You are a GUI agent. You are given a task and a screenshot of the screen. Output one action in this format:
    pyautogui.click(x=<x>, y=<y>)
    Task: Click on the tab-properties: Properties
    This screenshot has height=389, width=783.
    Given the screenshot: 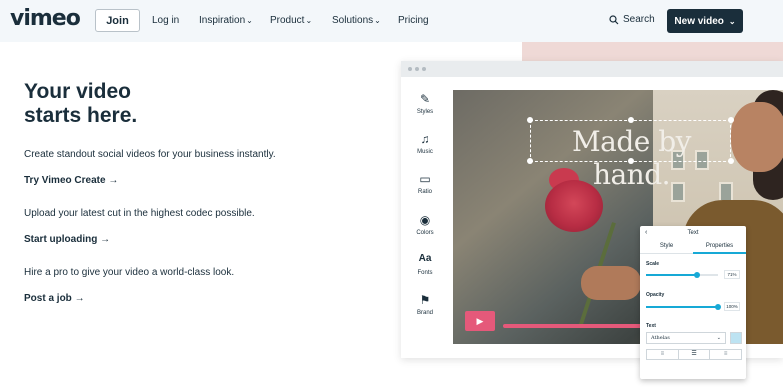 What is the action you would take?
    pyautogui.click(x=719, y=248)
    